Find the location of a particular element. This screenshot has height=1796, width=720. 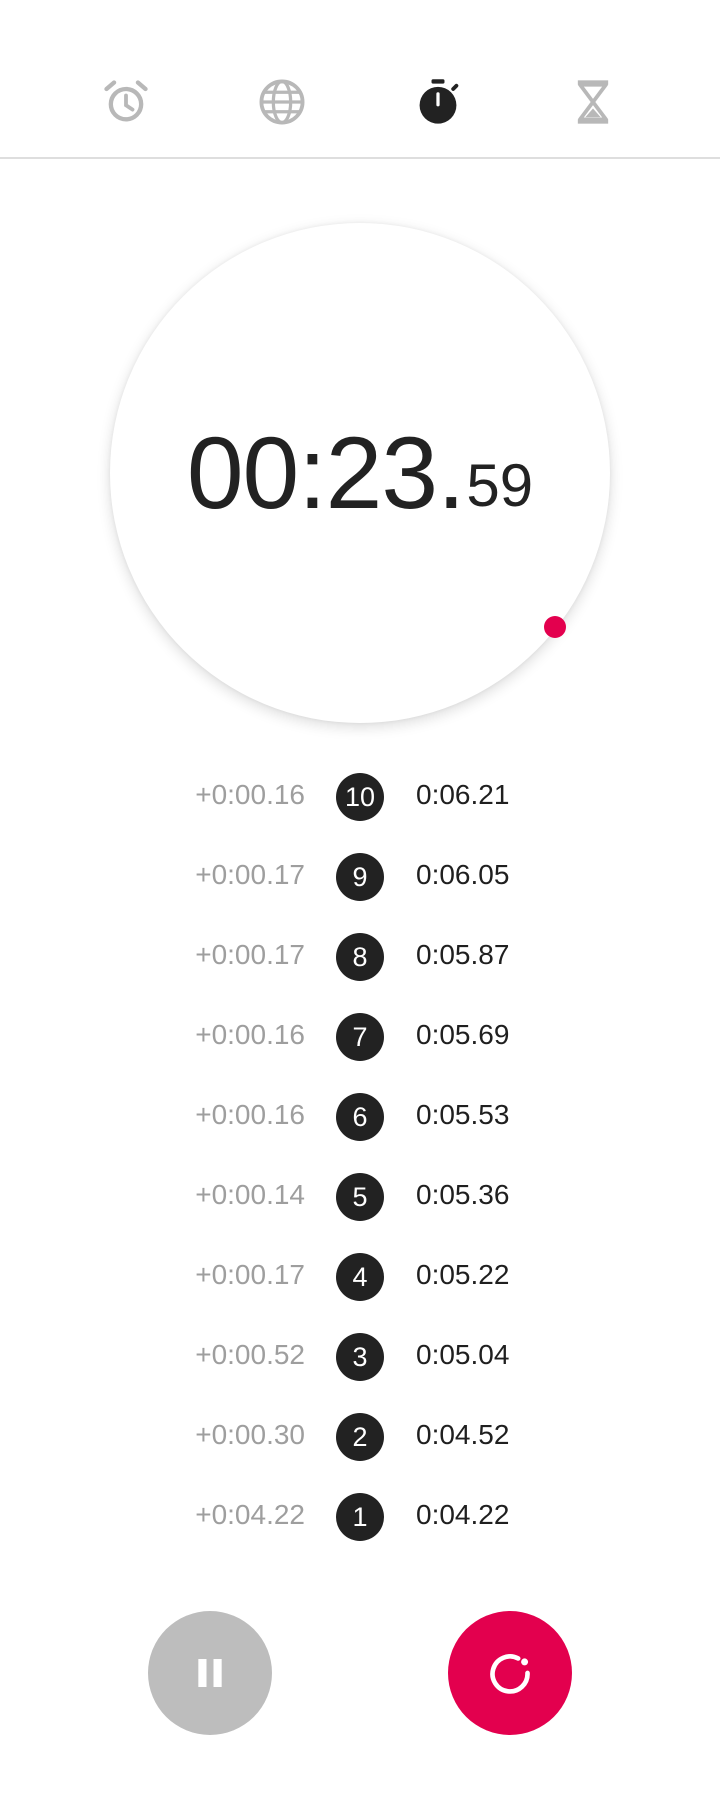

lap-number-badge: 5 is located at coordinates (360, 1197).